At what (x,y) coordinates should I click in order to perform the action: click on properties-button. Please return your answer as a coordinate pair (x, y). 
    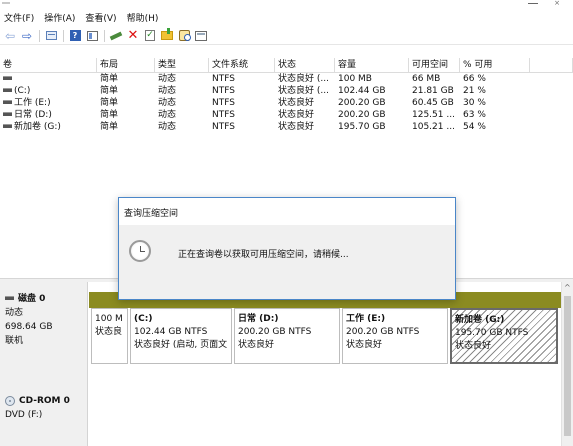
    Looking at the image, I should click on (92, 36).